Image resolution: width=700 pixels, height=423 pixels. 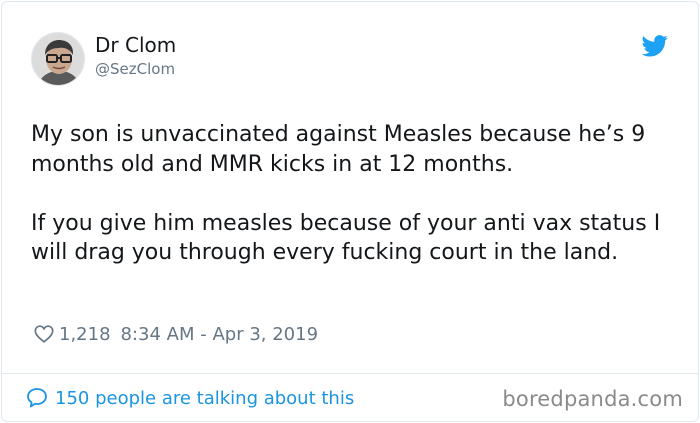 What do you see at coordinates (37, 398) in the screenshot?
I see `speech-bubble-icon` at bounding box center [37, 398].